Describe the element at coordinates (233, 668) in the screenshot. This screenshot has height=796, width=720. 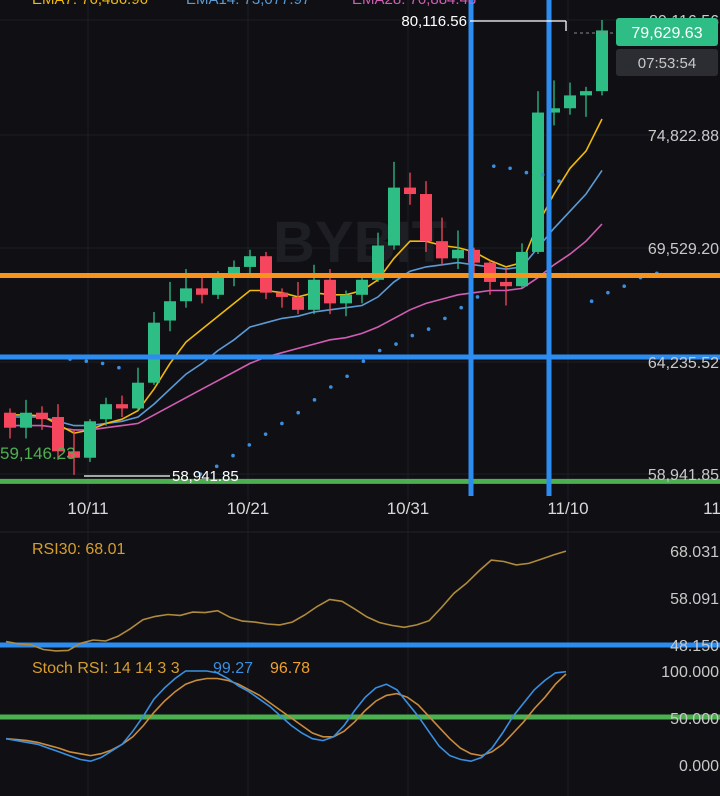
I see `stoch-k-value: 99.27` at that location.